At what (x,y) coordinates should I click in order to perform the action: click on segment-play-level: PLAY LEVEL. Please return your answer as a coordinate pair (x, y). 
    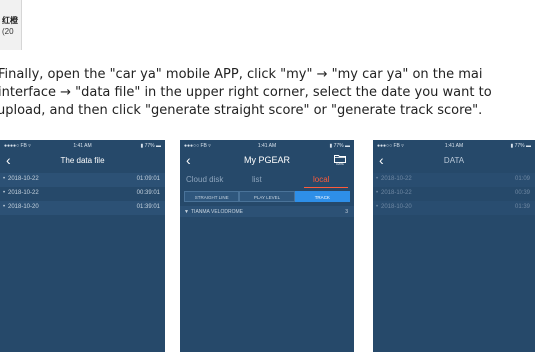
    Looking at the image, I should click on (267, 196).